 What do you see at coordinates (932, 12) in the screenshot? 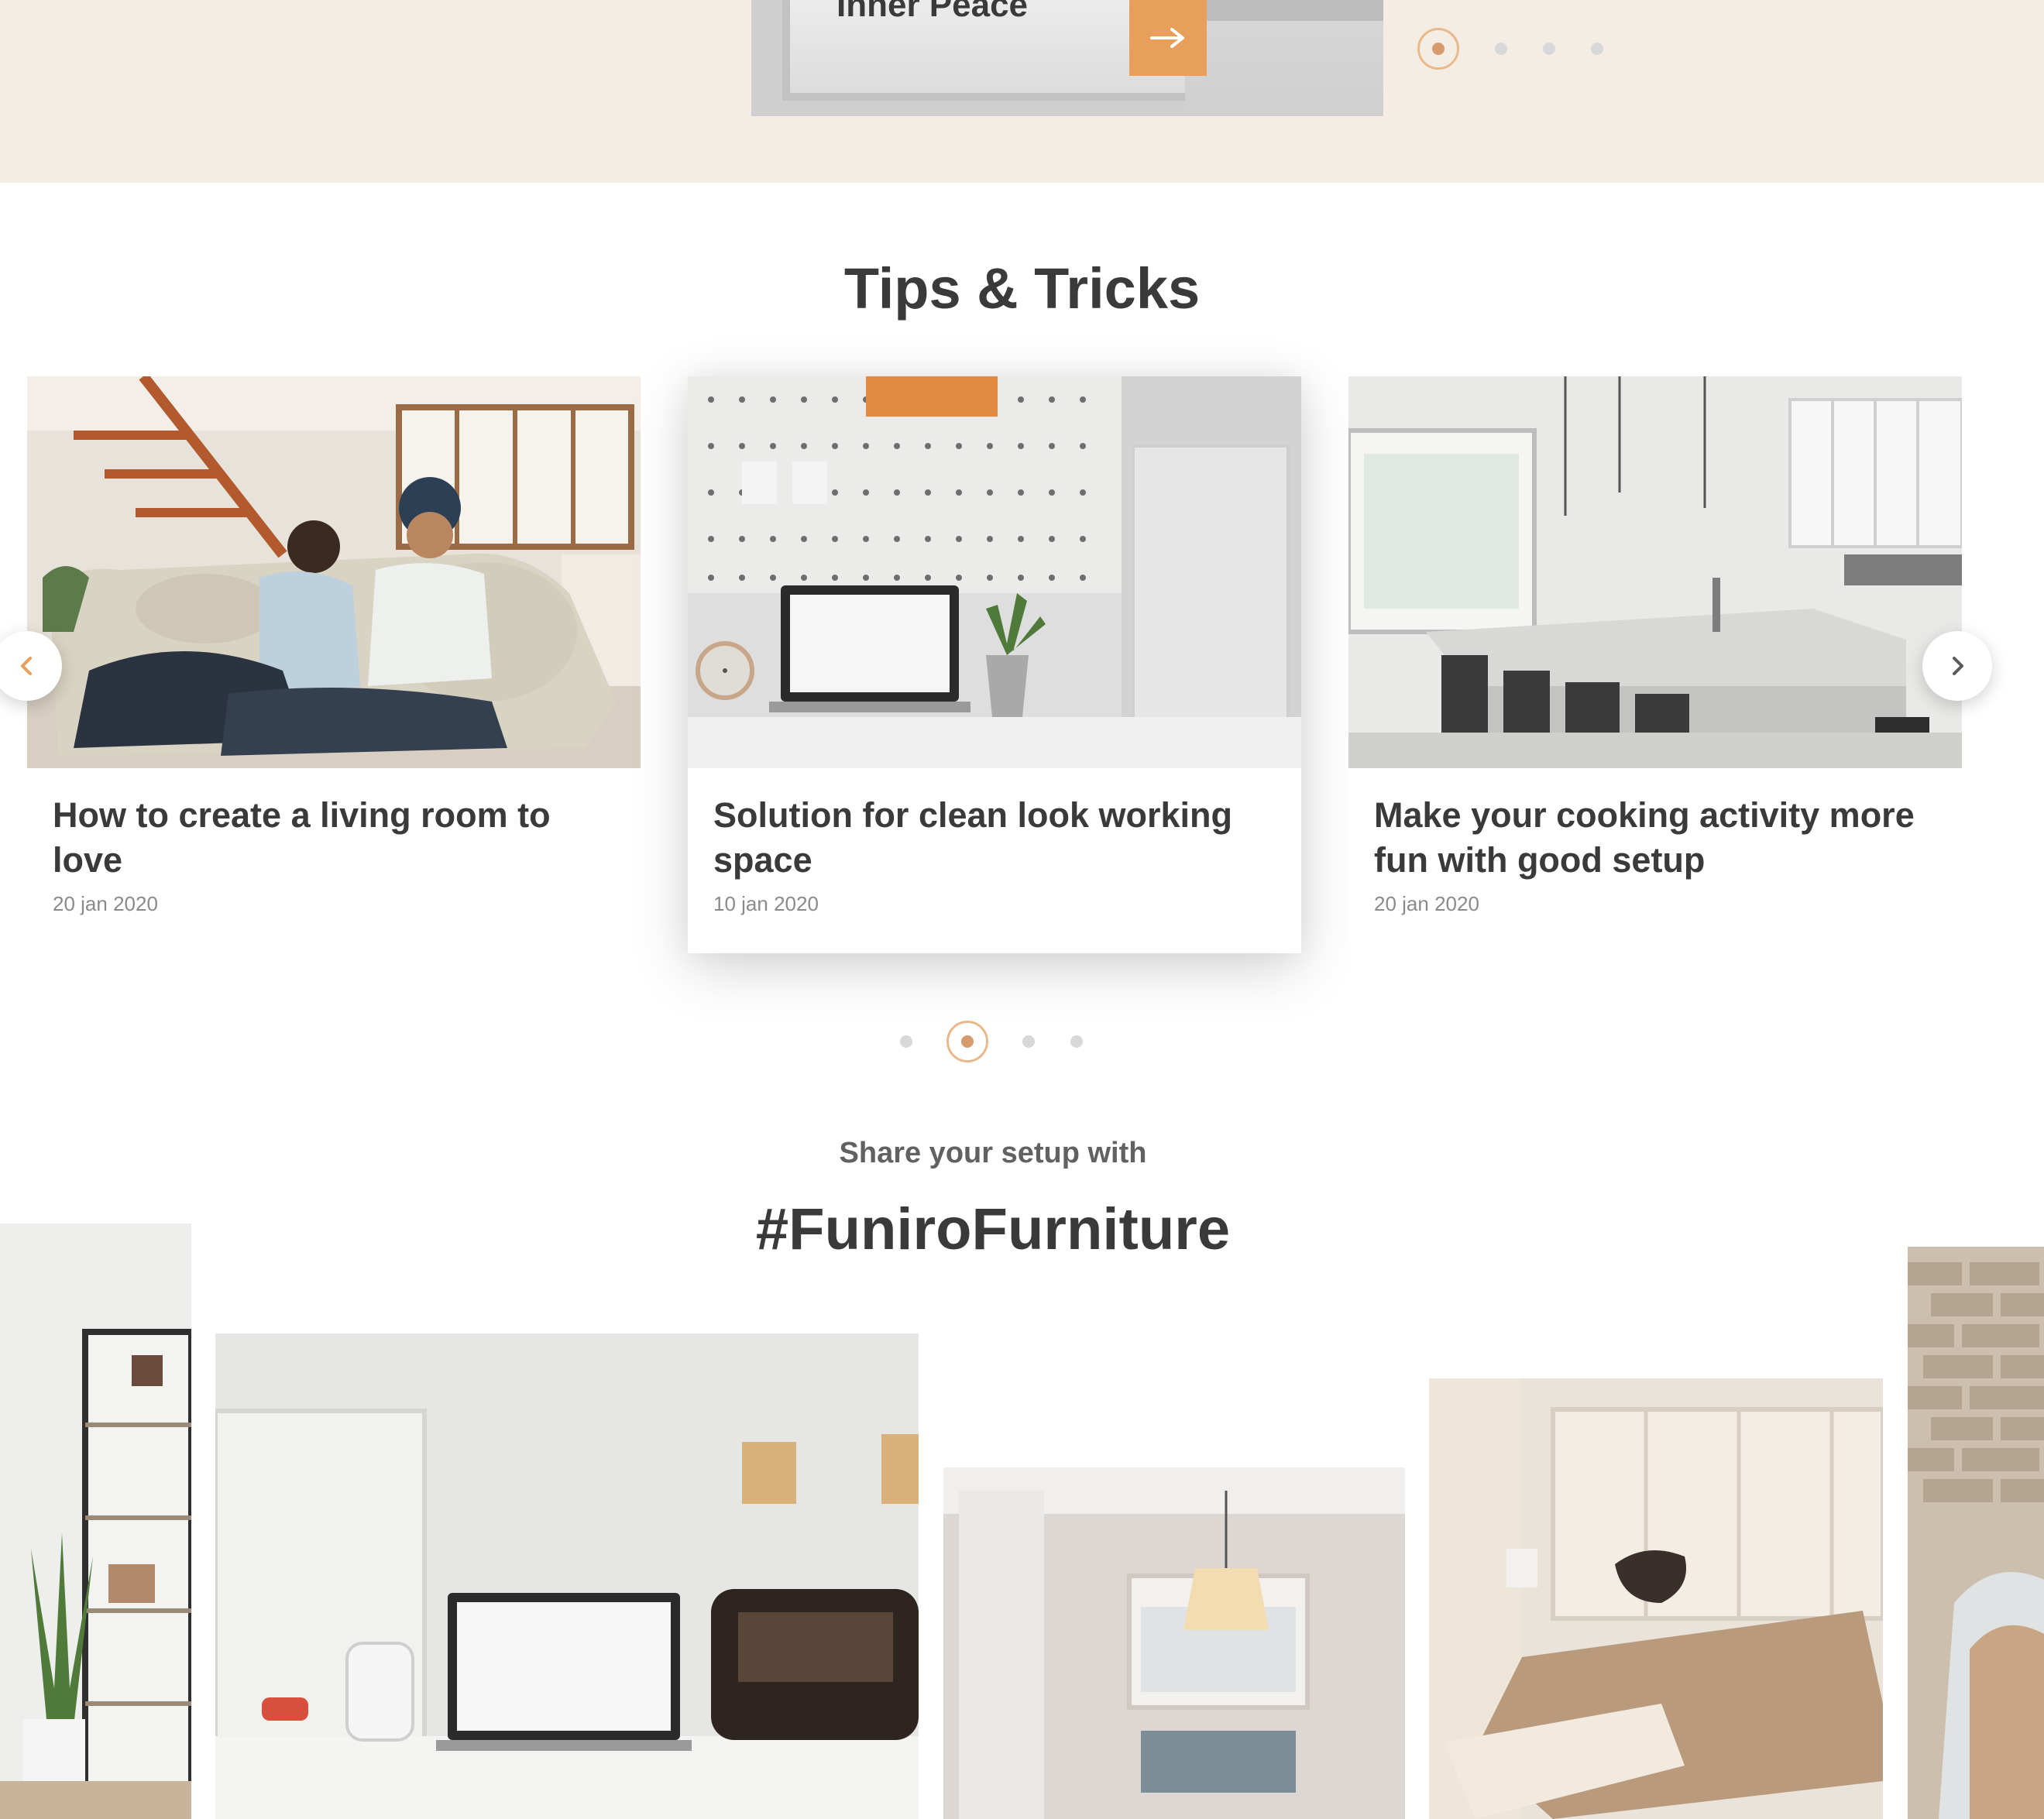
I see `hero-slide-title: Inner Peace` at bounding box center [932, 12].